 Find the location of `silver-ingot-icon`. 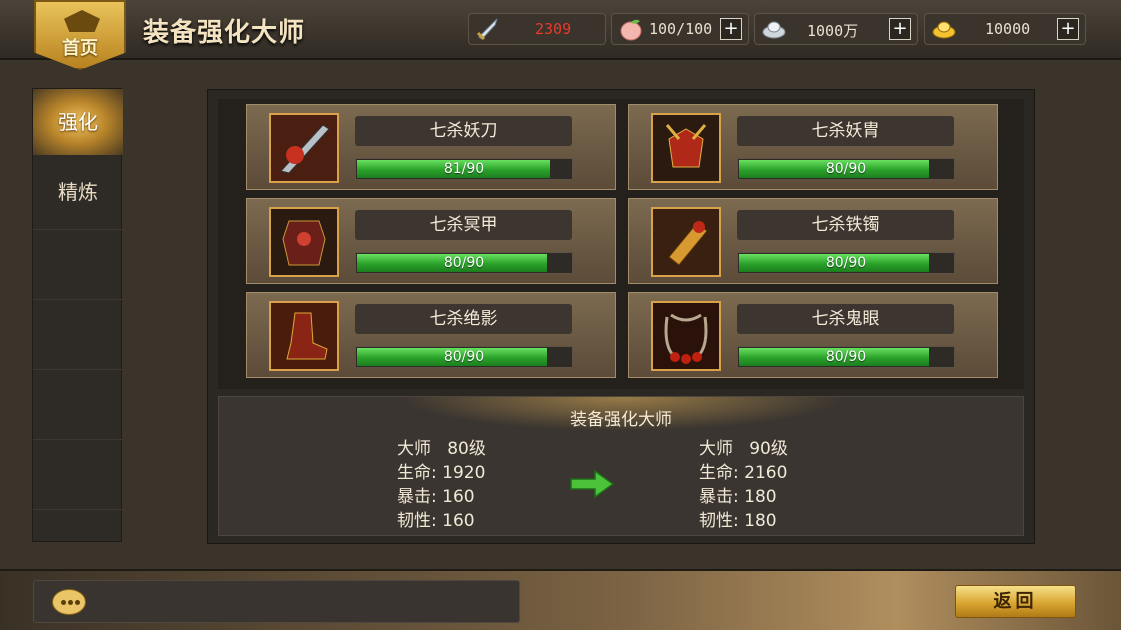

silver-ingot-icon is located at coordinates (774, 30).